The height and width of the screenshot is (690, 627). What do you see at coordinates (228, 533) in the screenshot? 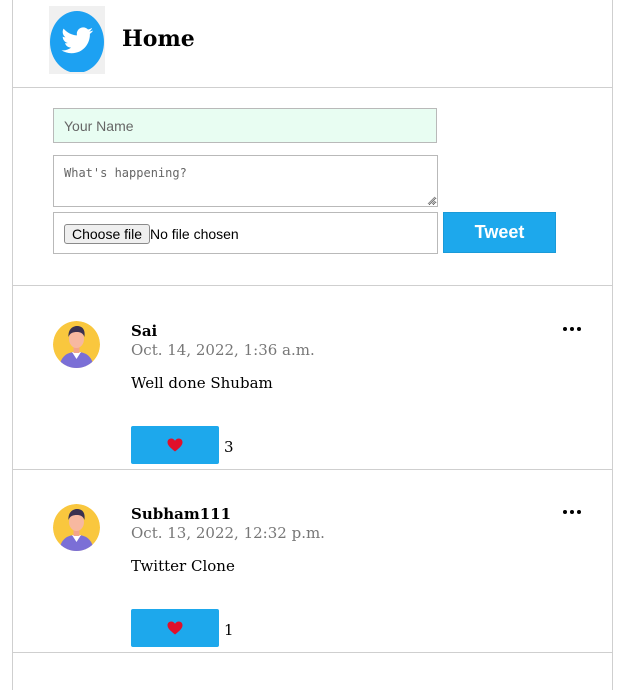
I see `post-timestamp: Oct. 13, 2022, 12:32 p.m.` at bounding box center [228, 533].